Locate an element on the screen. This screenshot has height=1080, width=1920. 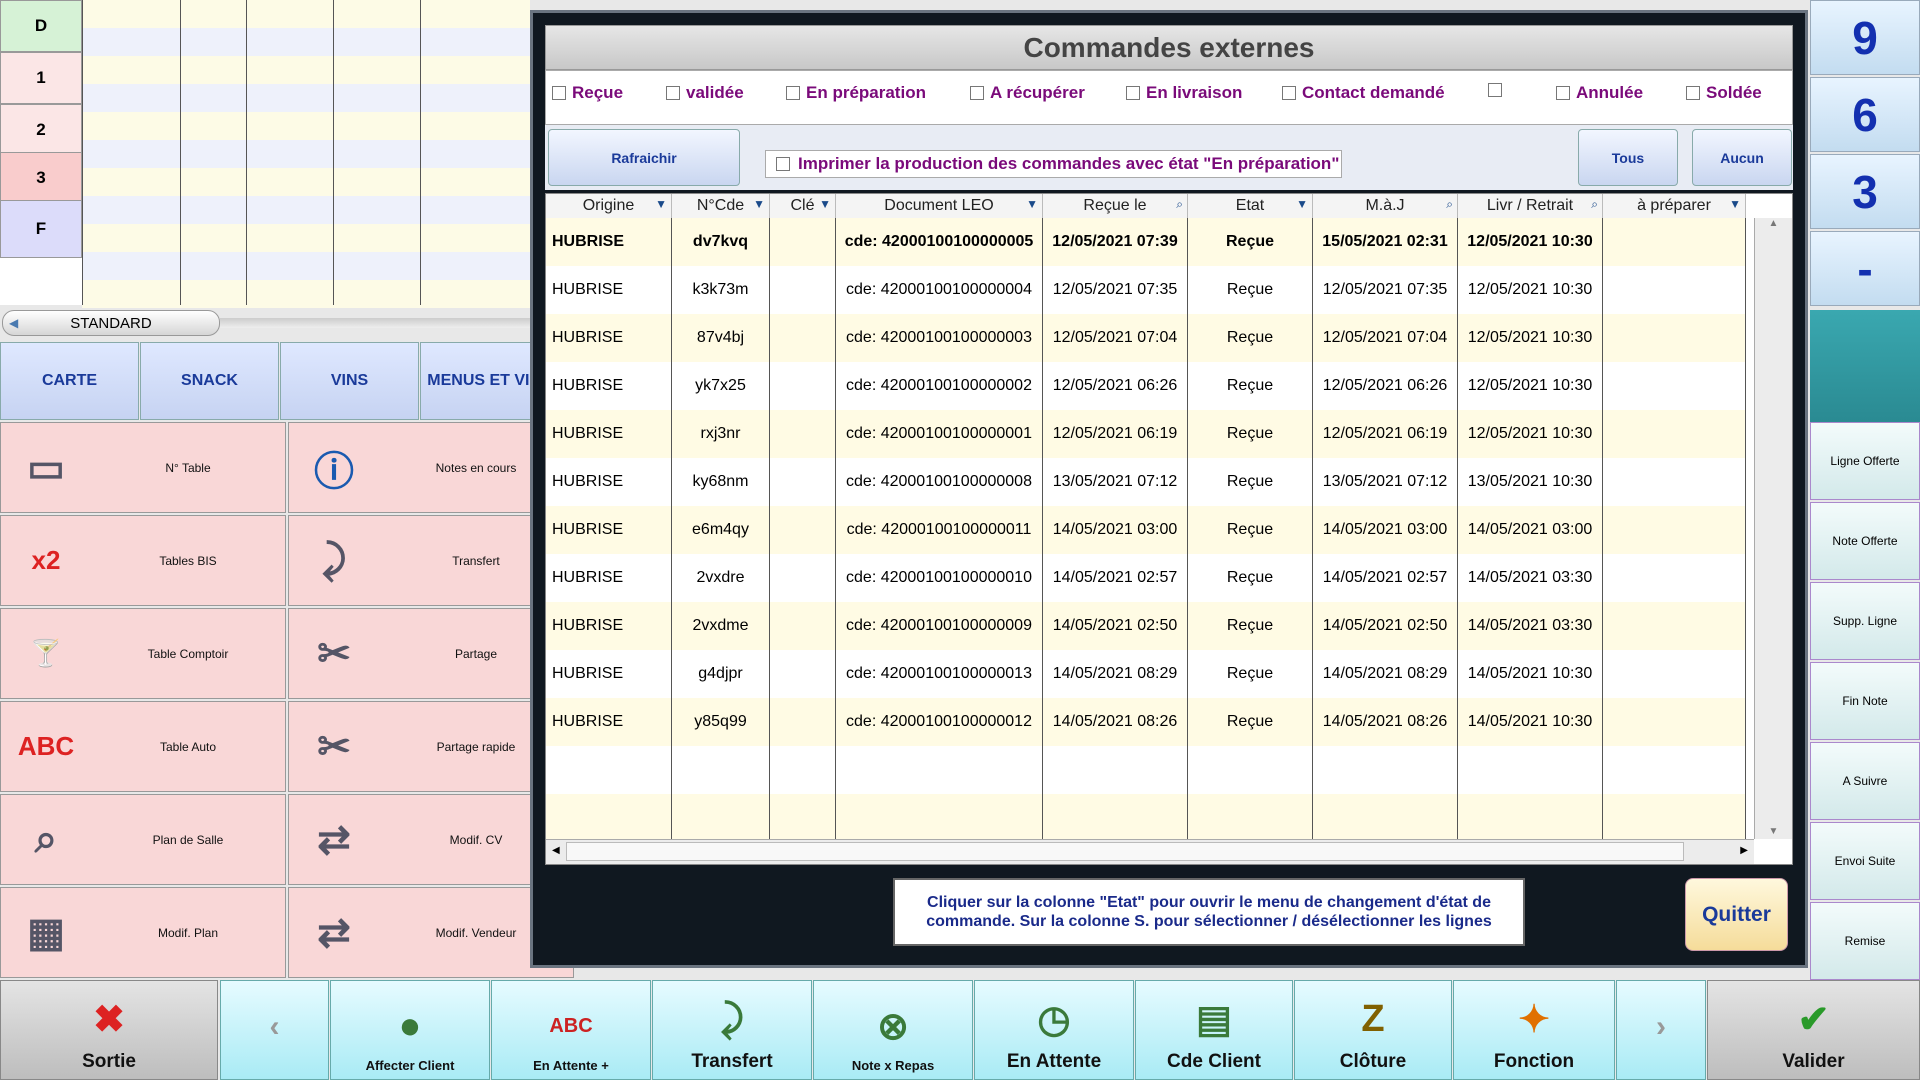
vertical-scrollbar: ▲ ▼ is located at coordinates (1773, 528).